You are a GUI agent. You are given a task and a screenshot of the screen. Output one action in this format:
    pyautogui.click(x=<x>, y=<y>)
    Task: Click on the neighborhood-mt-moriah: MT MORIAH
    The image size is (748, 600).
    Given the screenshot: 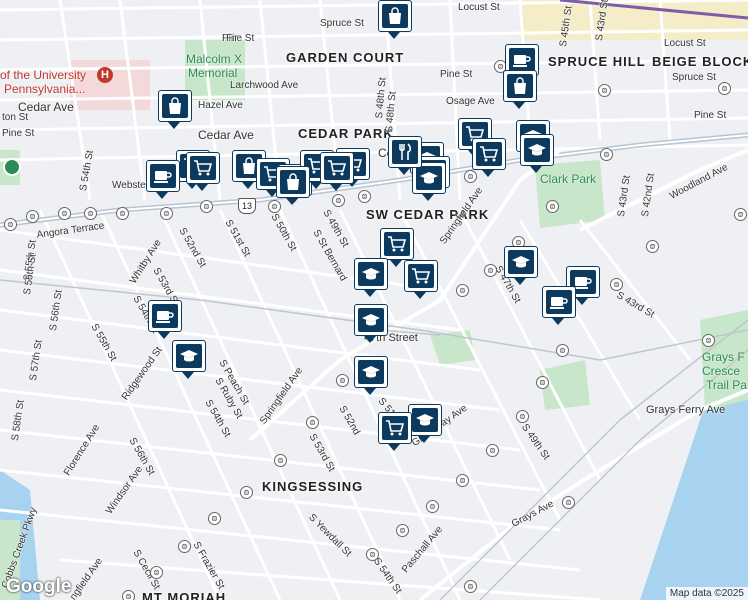 What is the action you would take?
    pyautogui.click(x=184, y=595)
    